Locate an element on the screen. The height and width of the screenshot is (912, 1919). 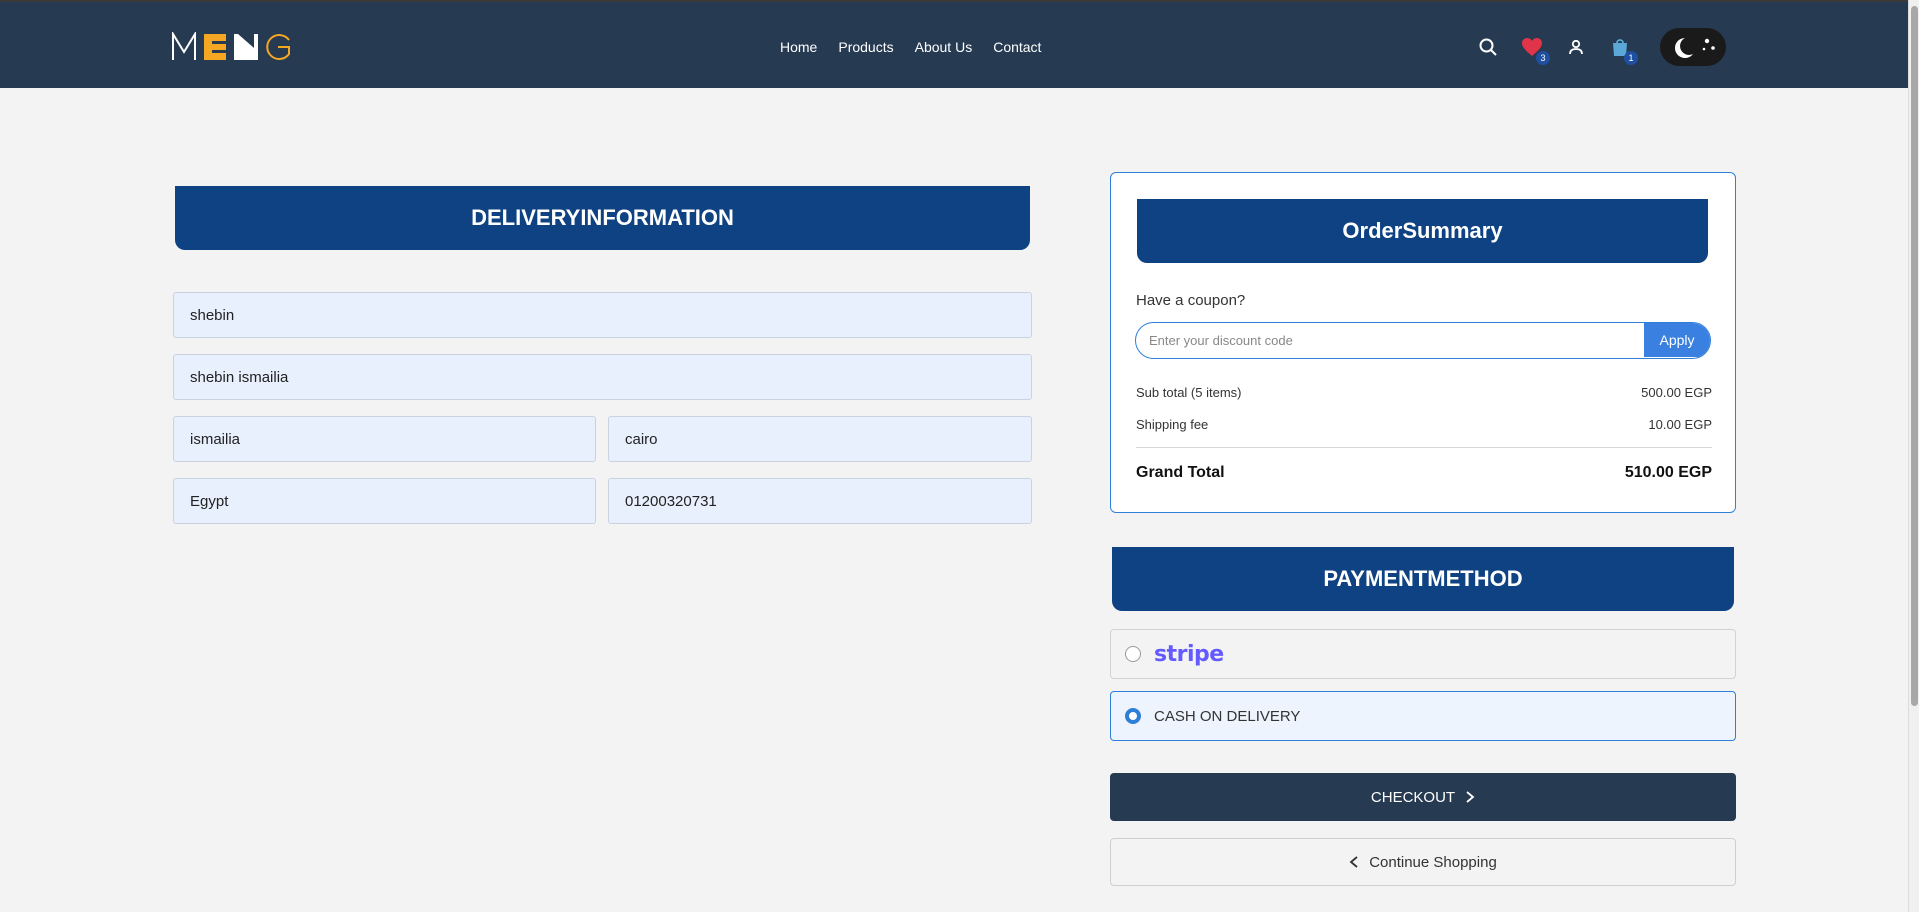
stripe-logo: stripe is located at coordinates (1189, 654).